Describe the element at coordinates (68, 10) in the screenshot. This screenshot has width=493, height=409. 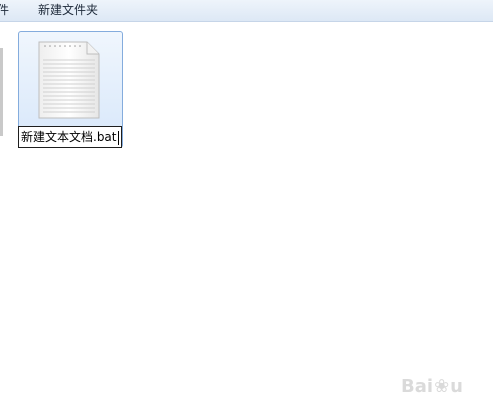
I see `new-folder-button: 新建文件夹` at that location.